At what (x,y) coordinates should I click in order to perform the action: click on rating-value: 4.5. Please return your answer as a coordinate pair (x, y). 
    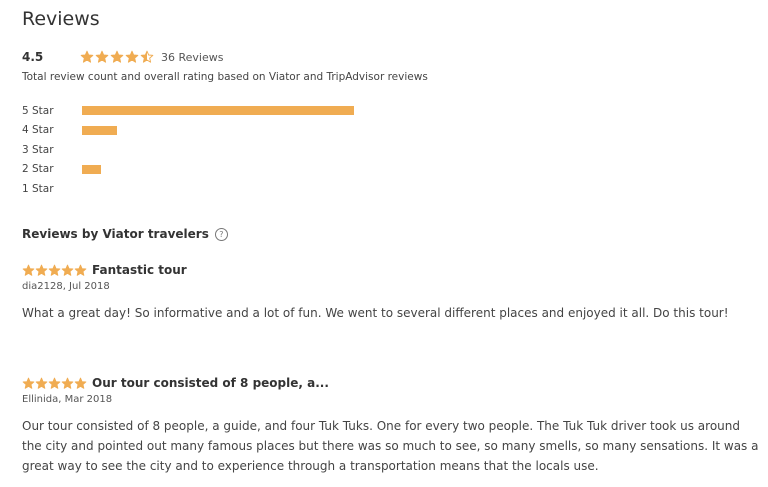
    Looking at the image, I should click on (33, 57).